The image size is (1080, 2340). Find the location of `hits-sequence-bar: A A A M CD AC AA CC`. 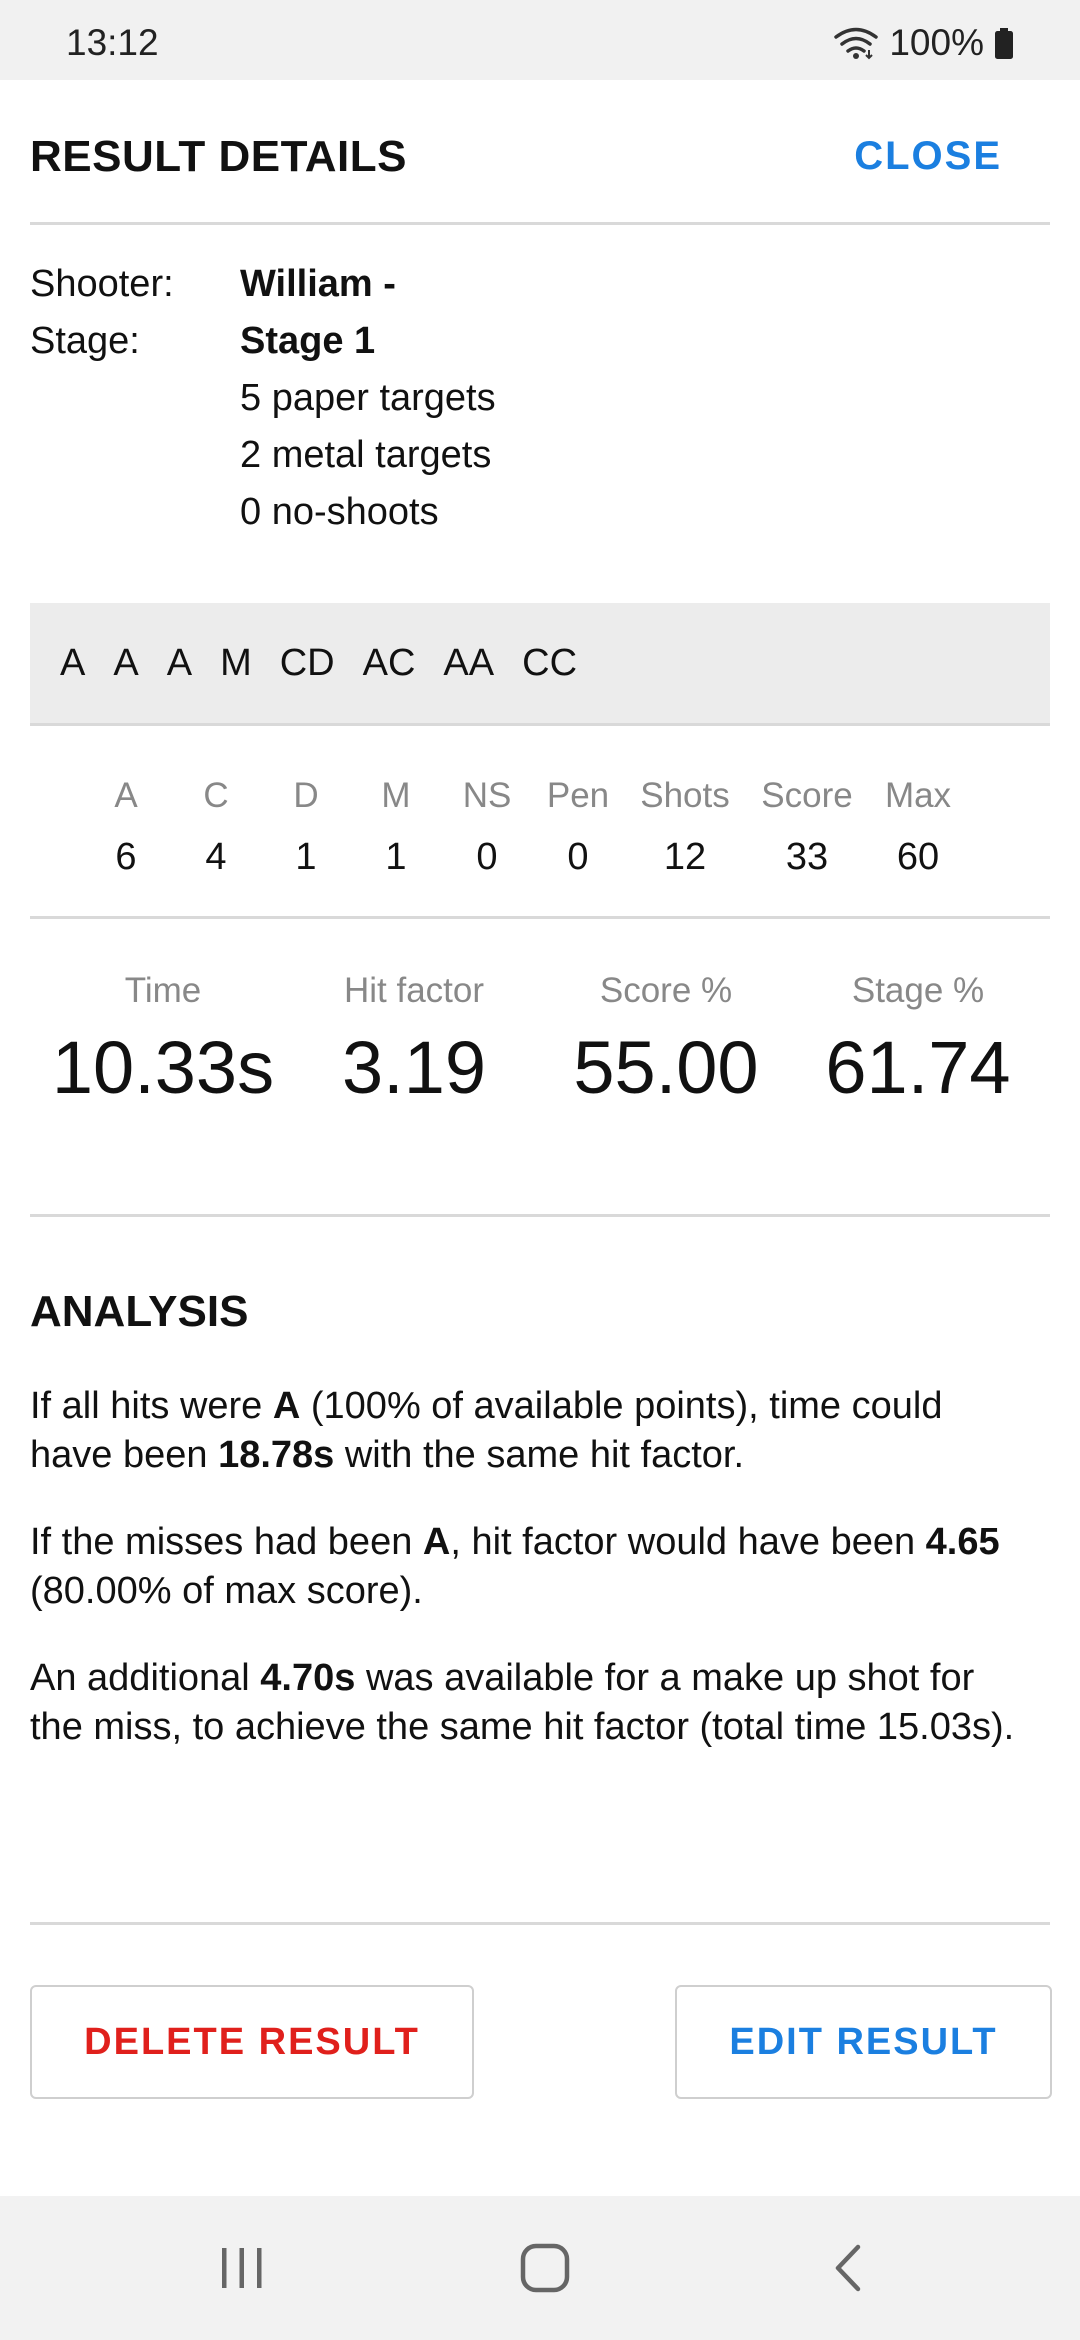

hits-sequence-bar: A A A M CD AC AA CC is located at coordinates (540, 663).